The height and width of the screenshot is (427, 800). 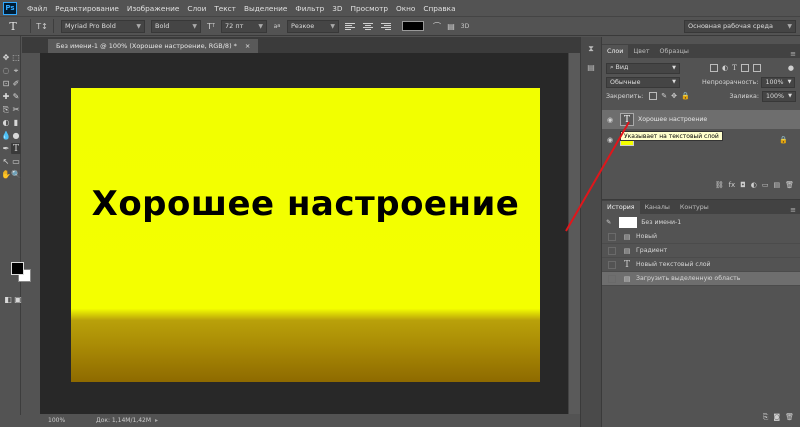 What do you see at coordinates (756, 68) in the screenshot?
I see `filter-smart-icon` at bounding box center [756, 68].